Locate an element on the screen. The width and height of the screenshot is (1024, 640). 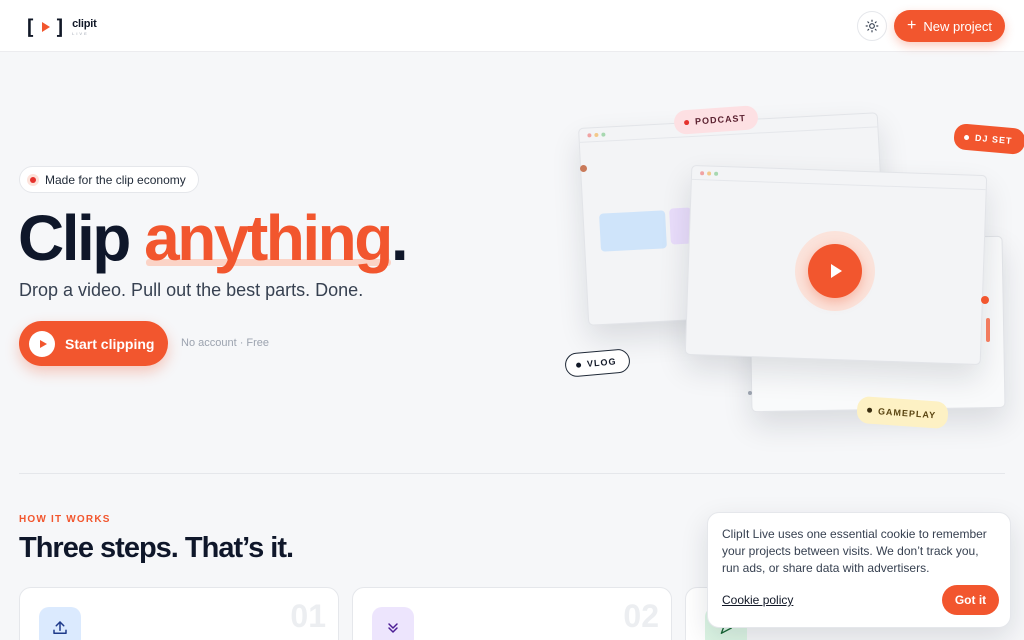
tag-vlog-label: VLOG is located at coordinates (601, 362).